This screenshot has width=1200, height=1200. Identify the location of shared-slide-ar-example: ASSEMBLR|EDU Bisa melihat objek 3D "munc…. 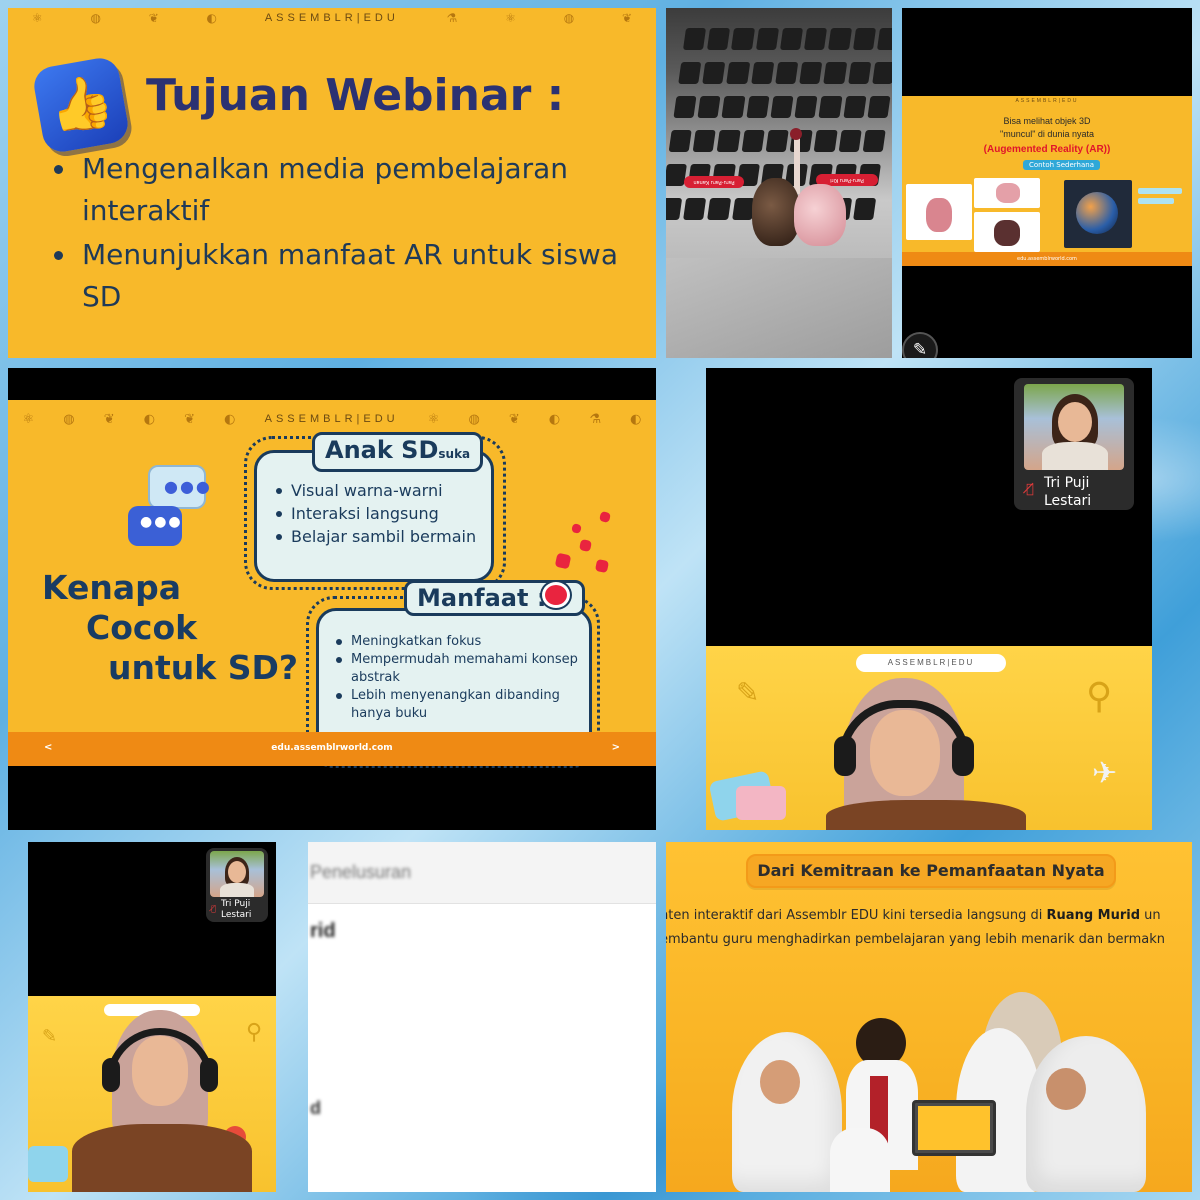
(1047, 183).